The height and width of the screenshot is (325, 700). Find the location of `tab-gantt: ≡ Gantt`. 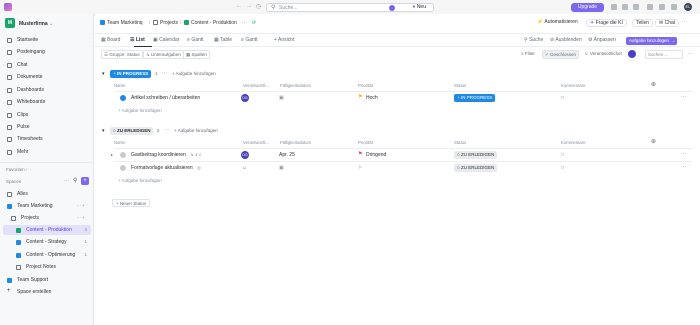

tab-gantt: ≡ Gantt is located at coordinates (195, 40).